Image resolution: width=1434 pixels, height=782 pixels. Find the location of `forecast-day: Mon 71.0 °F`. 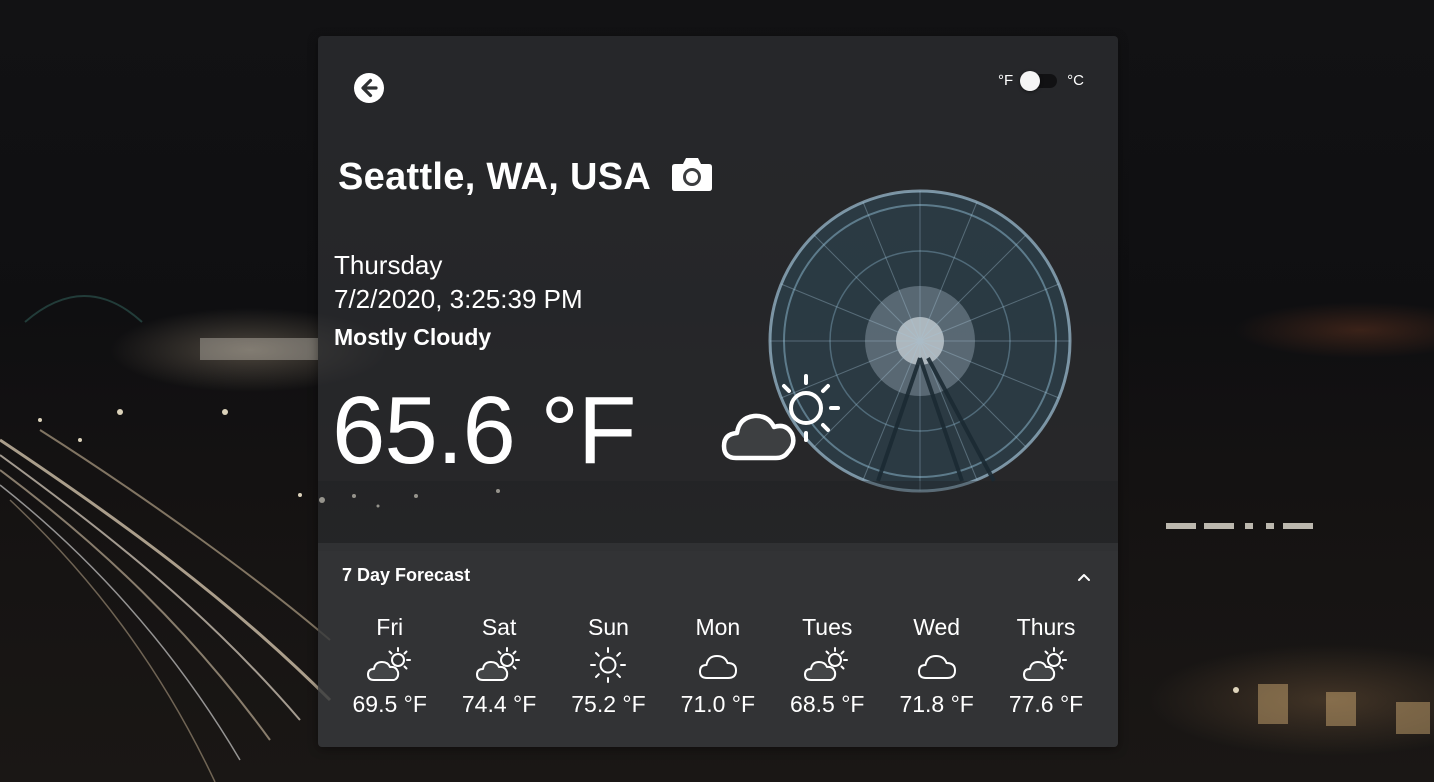

forecast-day: Mon 71.0 °F is located at coordinates (717, 665).